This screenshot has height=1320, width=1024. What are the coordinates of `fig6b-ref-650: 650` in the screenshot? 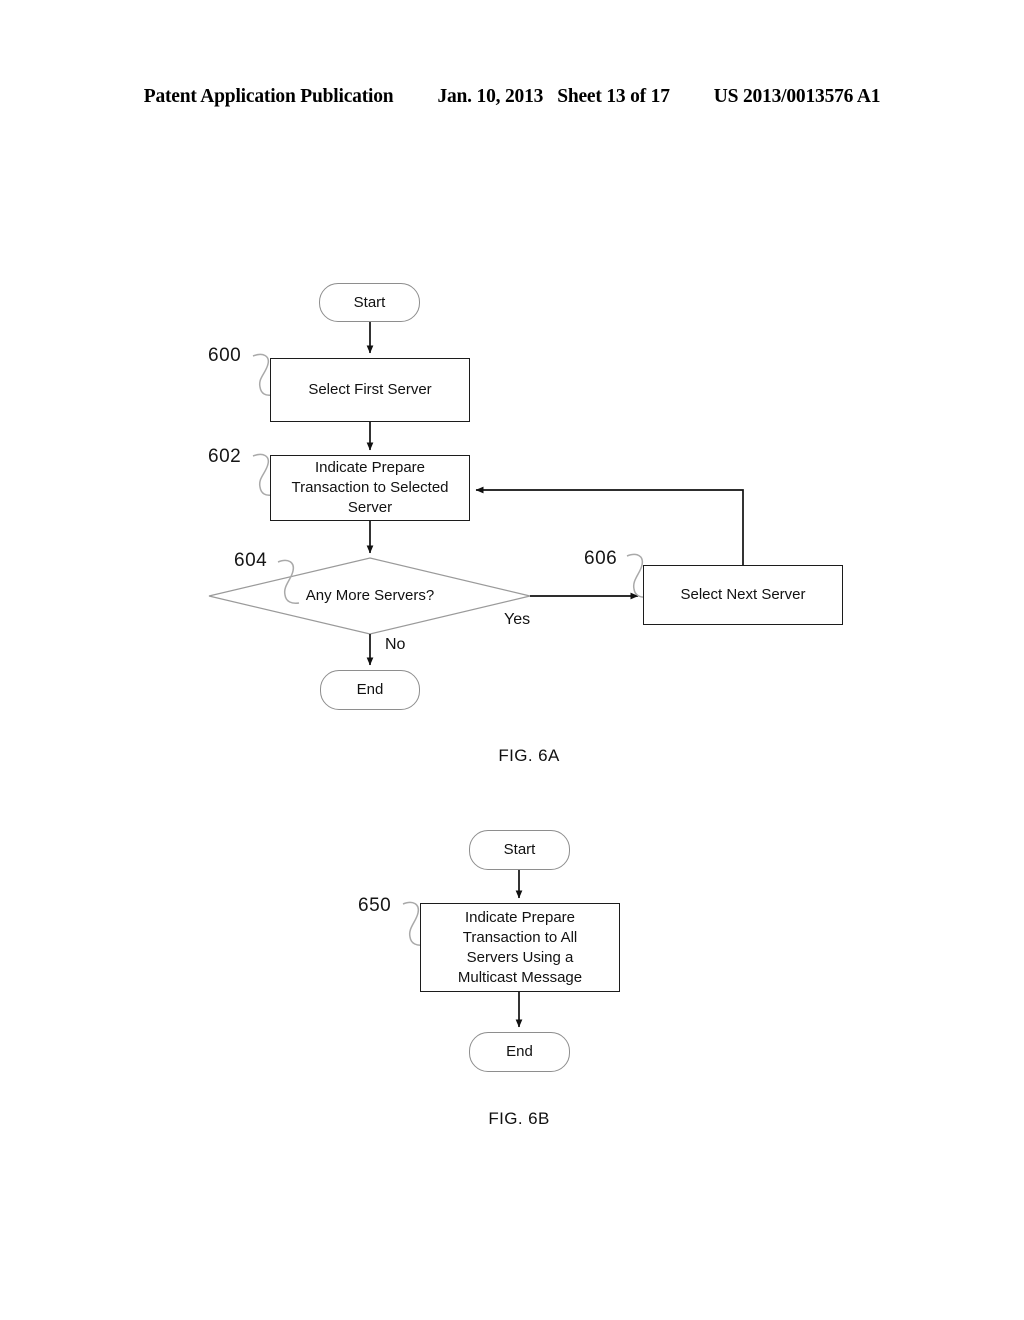 It's located at (375, 905).